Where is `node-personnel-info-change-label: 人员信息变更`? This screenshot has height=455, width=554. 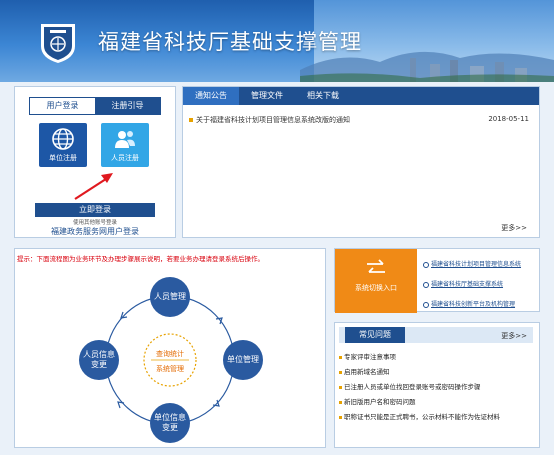
node-personnel-info-change-label: 人员信息变更 is located at coordinates (99, 359).